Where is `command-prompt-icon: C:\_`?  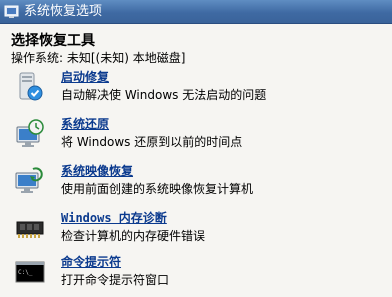
command-prompt-icon: C:\_ is located at coordinates (30, 272).